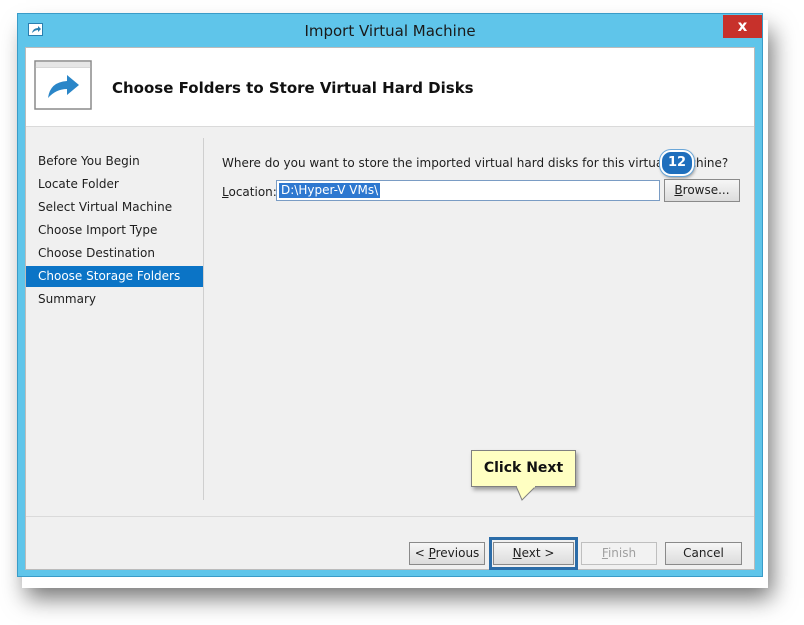 The image size is (804, 625). Describe the element at coordinates (432, 553) in the screenshot. I see `previous-accesskey: P` at that location.